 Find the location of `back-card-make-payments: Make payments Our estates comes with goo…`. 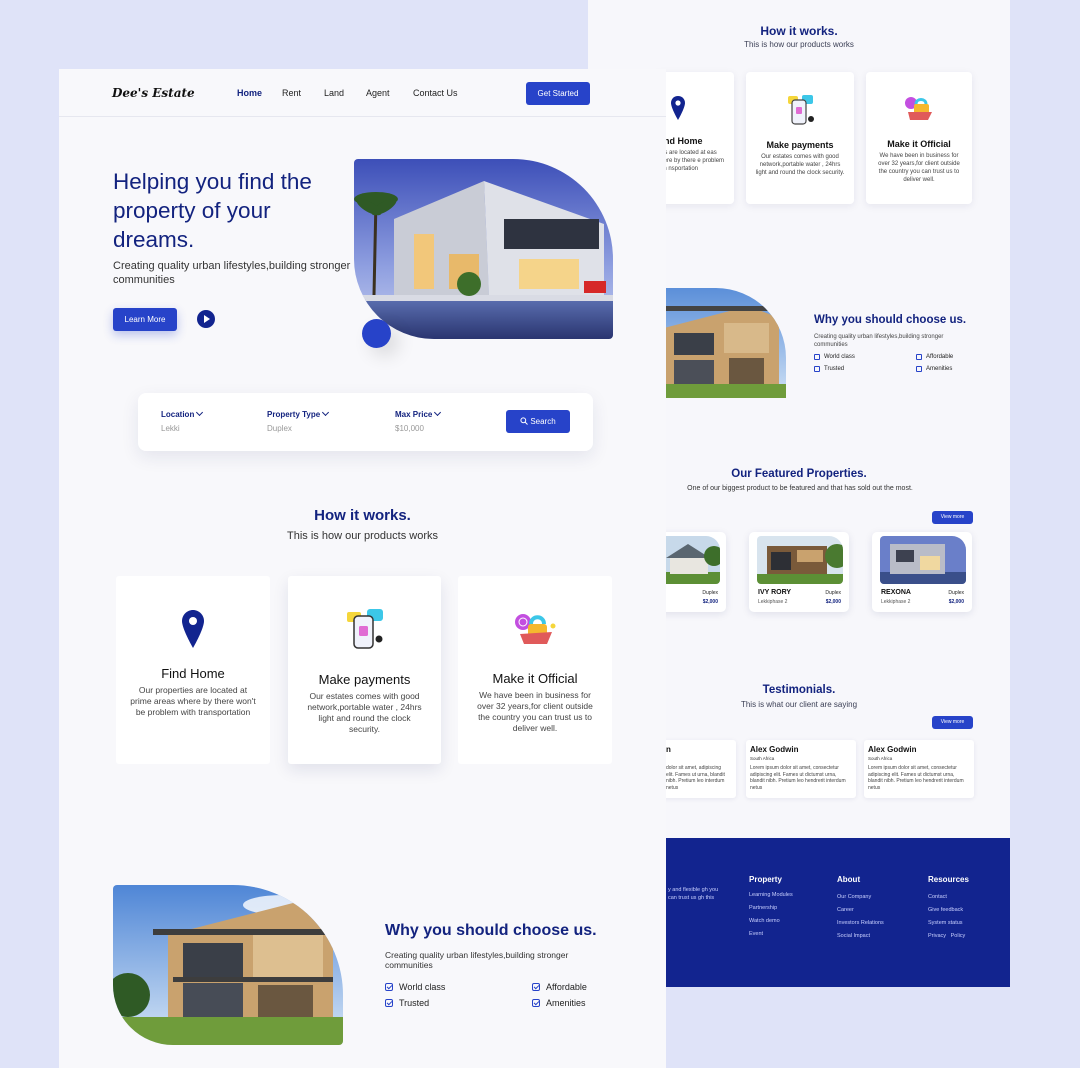

back-card-make-payments: Make payments Our estates comes with goo… is located at coordinates (800, 138).